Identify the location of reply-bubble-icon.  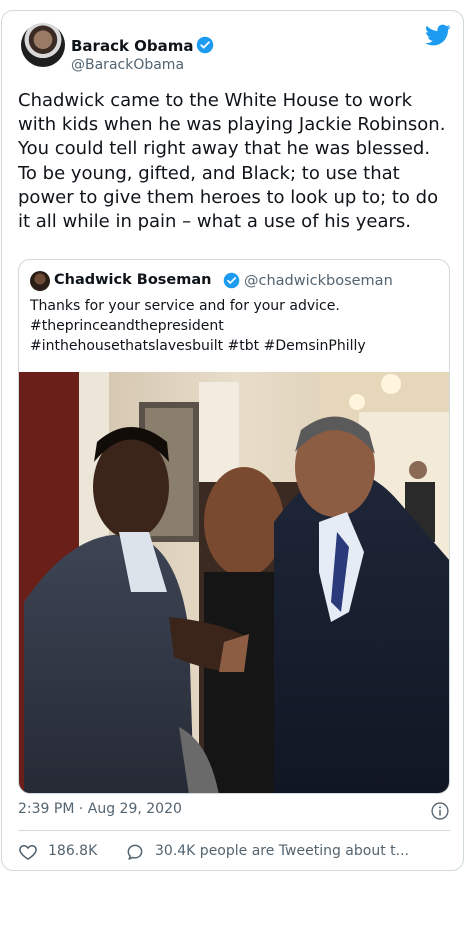
(135, 852).